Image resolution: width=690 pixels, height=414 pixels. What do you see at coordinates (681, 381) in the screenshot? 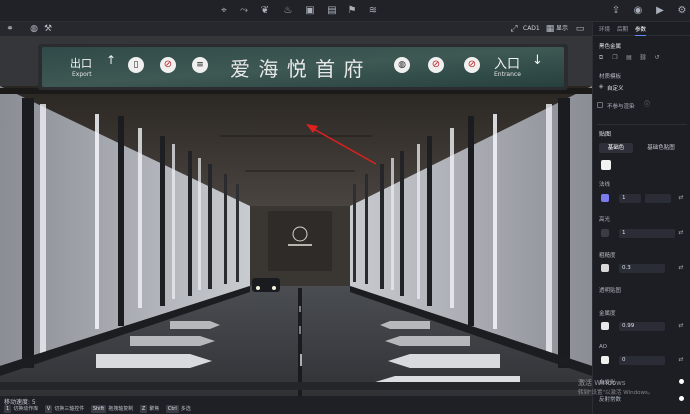
I see `self-illumination-toggle` at bounding box center [681, 381].